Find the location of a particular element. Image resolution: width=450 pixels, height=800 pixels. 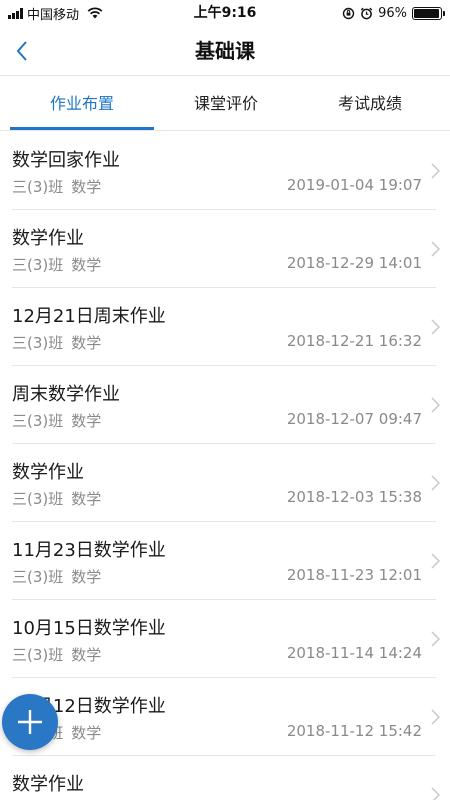

assignment-date: 2018-11-12 15:42 is located at coordinates (354, 731).